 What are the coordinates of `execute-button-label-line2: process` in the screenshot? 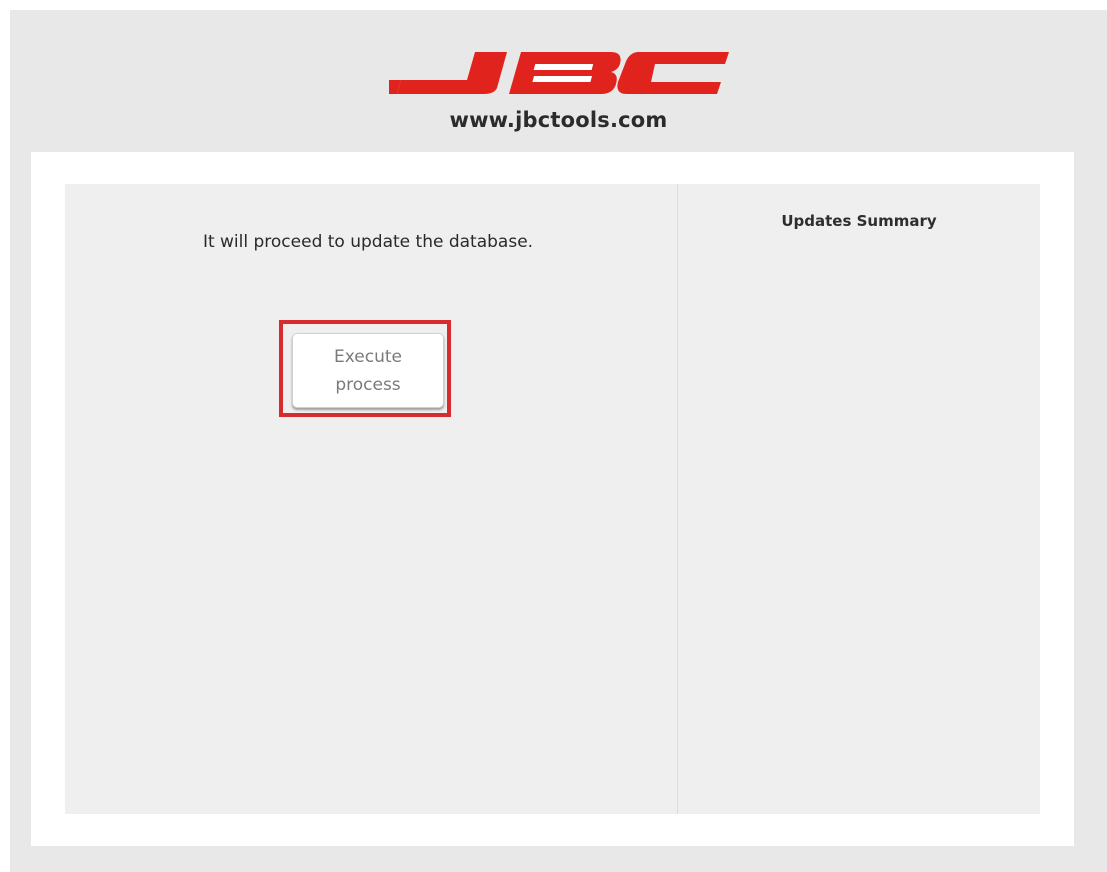 It's located at (368, 384).